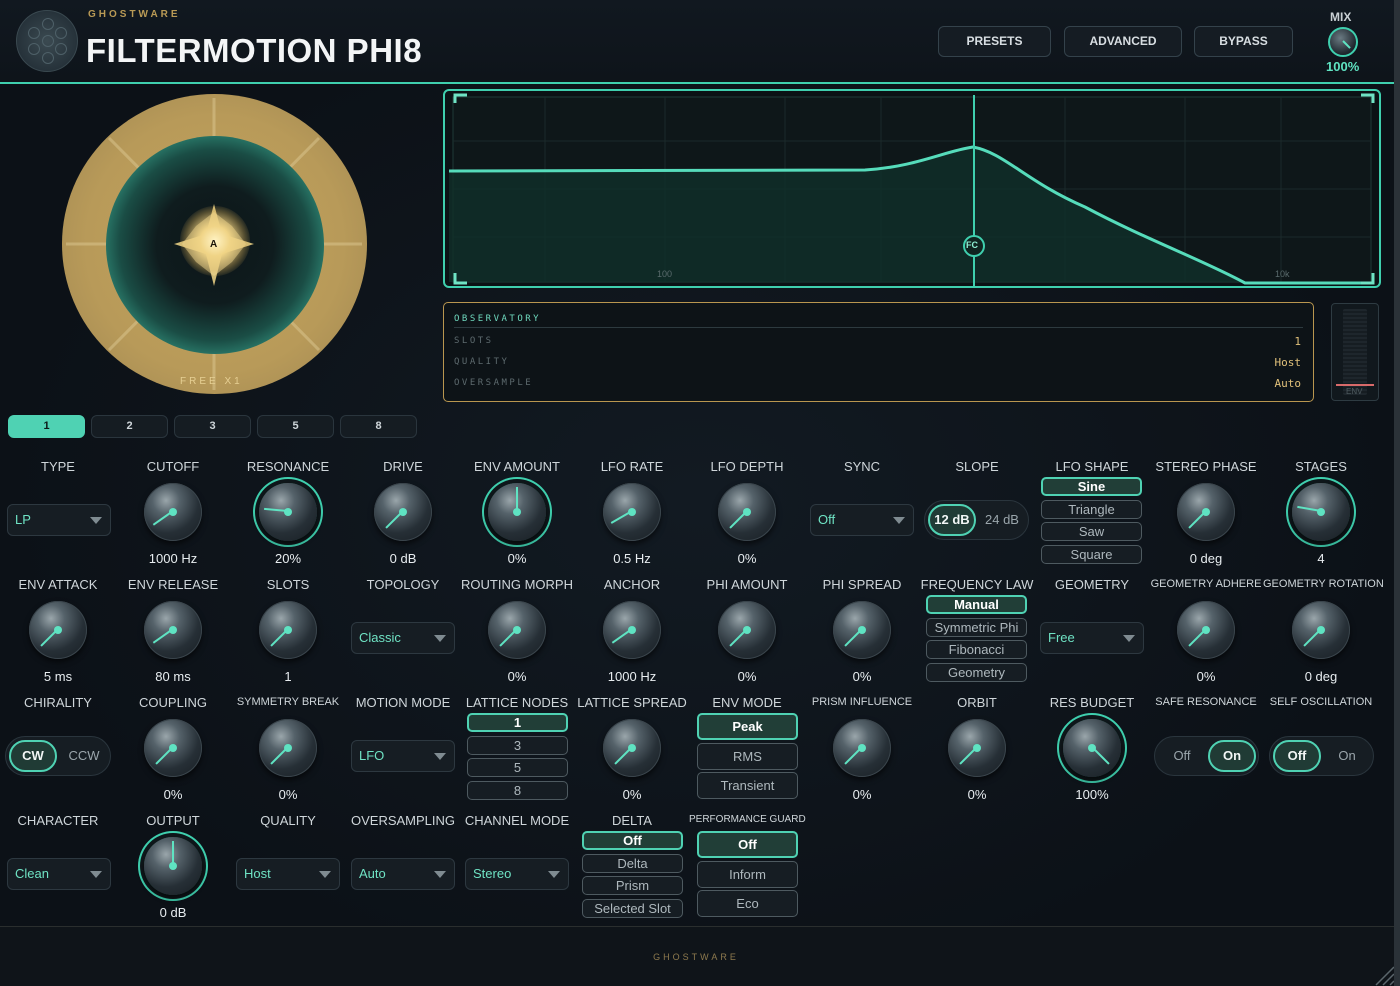  I want to click on phi-spread-label: PHI SPREAD, so click(862, 584).